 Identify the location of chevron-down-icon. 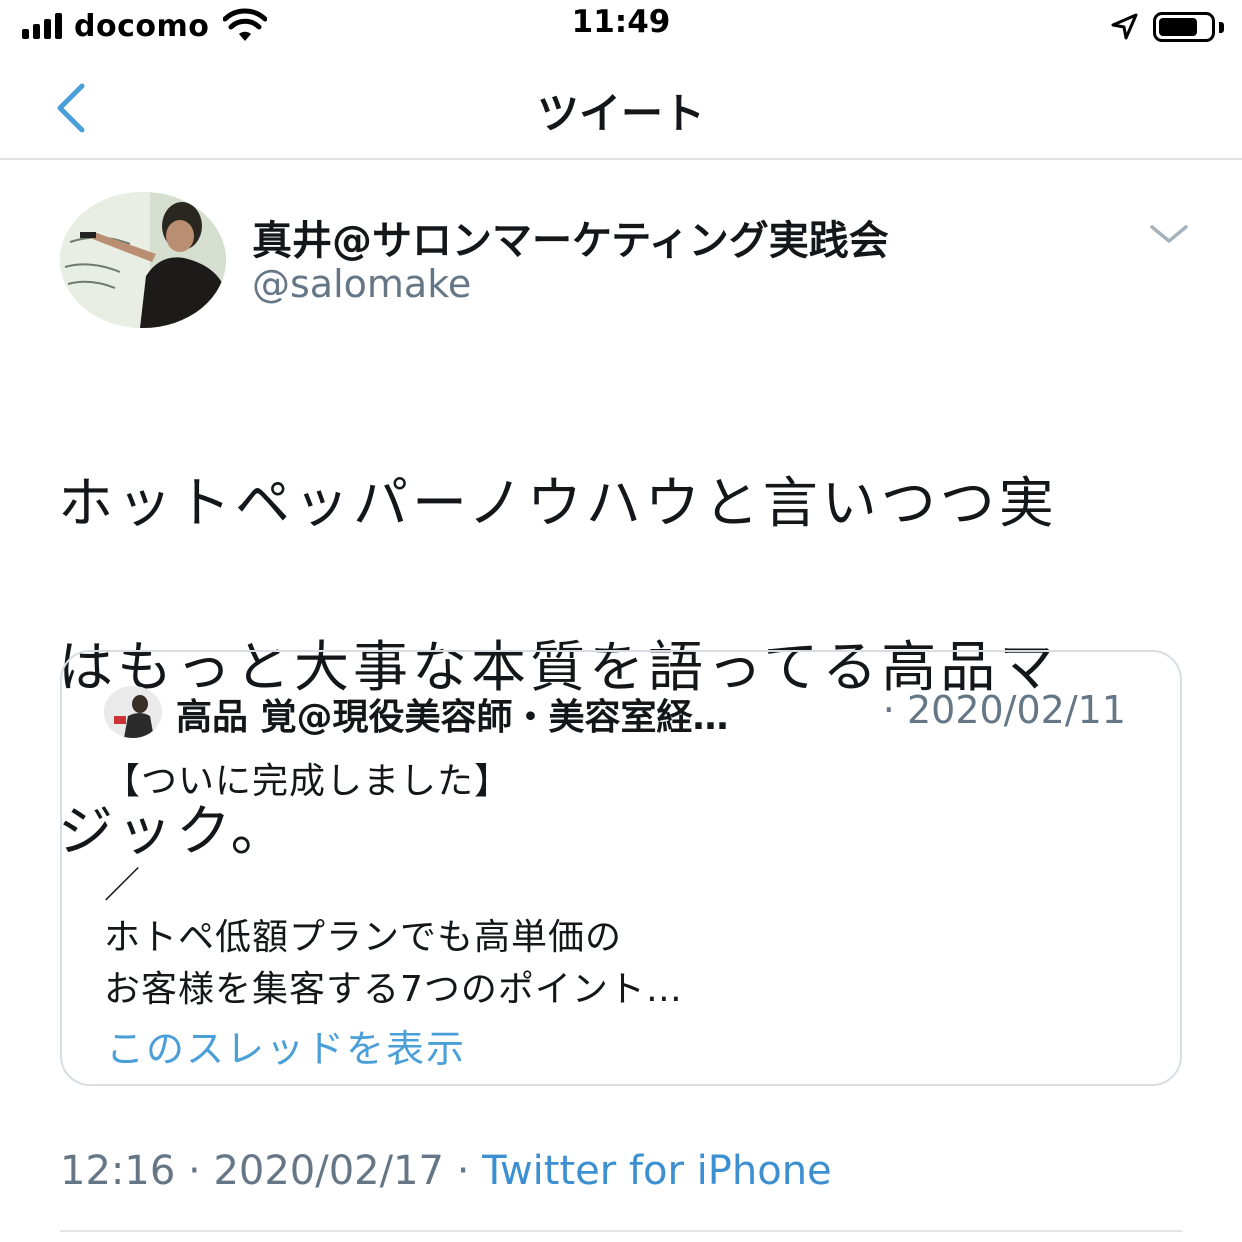
(1169, 234).